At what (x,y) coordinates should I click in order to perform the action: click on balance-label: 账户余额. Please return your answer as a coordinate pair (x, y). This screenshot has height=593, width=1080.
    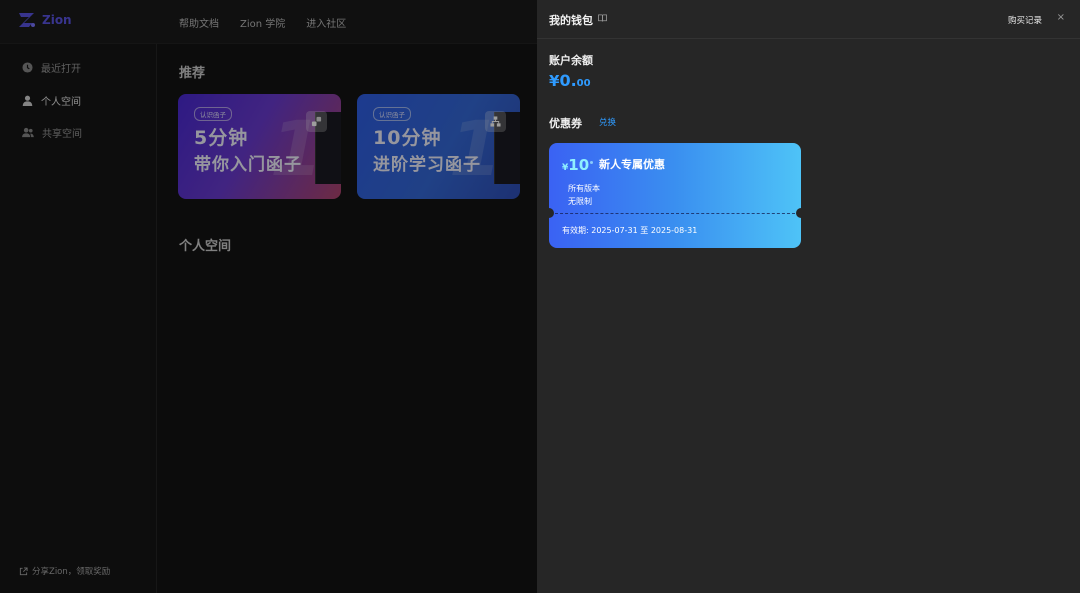
    Looking at the image, I should click on (571, 60).